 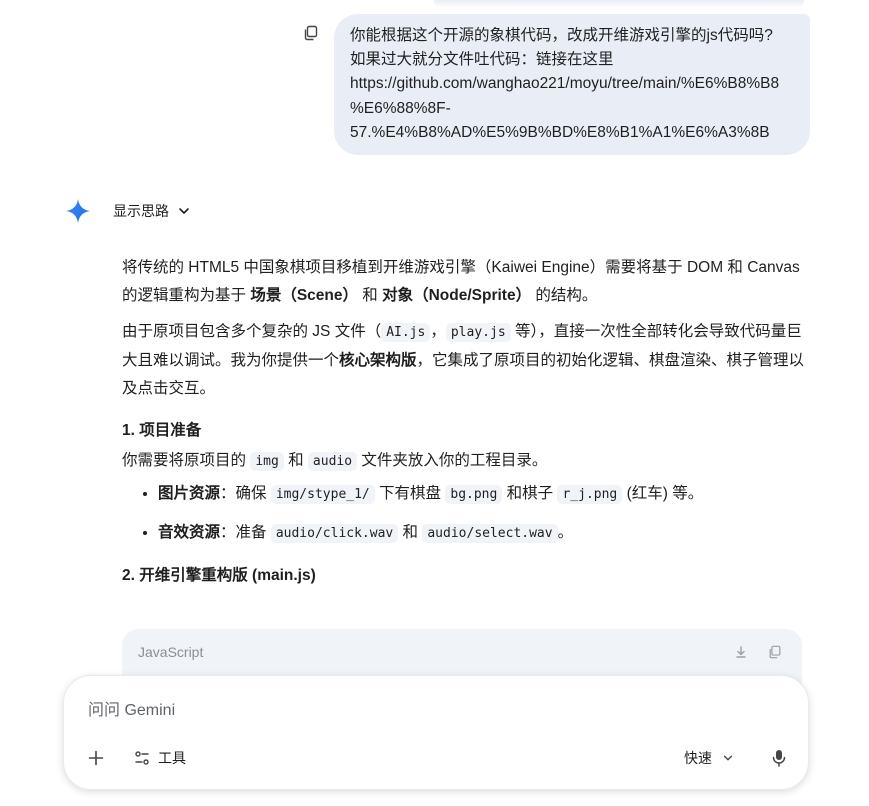 I want to click on show-thinking-label: 显示思路, so click(x=141, y=211).